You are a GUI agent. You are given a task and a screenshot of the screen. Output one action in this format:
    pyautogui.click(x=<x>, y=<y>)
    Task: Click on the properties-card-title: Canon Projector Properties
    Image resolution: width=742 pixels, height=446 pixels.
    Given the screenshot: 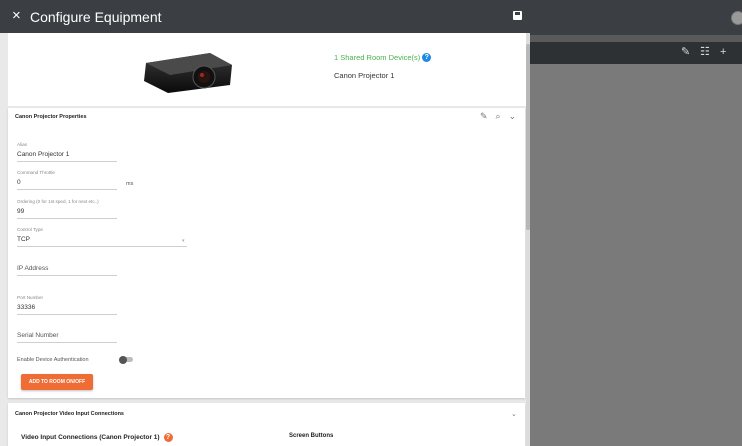 What is the action you would take?
    pyautogui.click(x=51, y=117)
    